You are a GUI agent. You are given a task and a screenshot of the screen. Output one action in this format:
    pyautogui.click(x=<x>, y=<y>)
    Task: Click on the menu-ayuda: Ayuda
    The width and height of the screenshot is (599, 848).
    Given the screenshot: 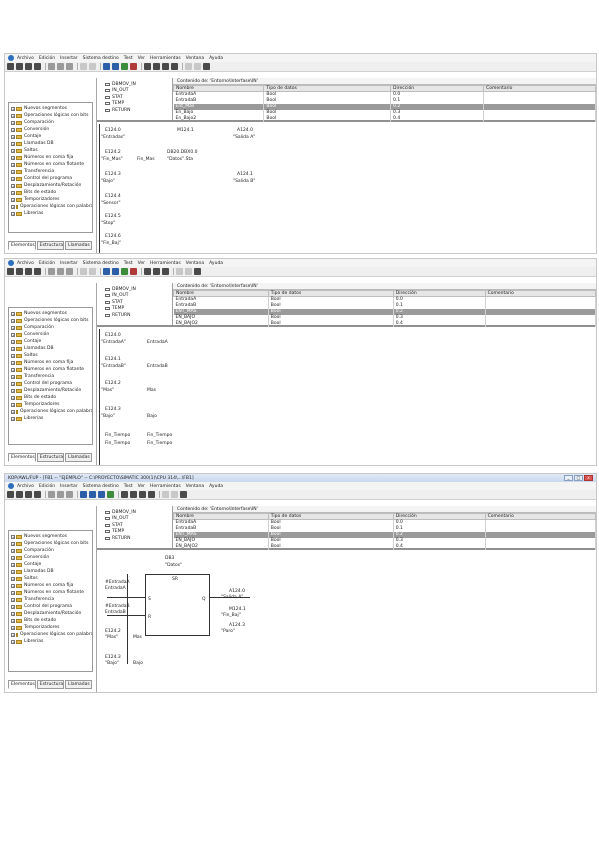 What is the action you would take?
    pyautogui.click(x=216, y=263)
    